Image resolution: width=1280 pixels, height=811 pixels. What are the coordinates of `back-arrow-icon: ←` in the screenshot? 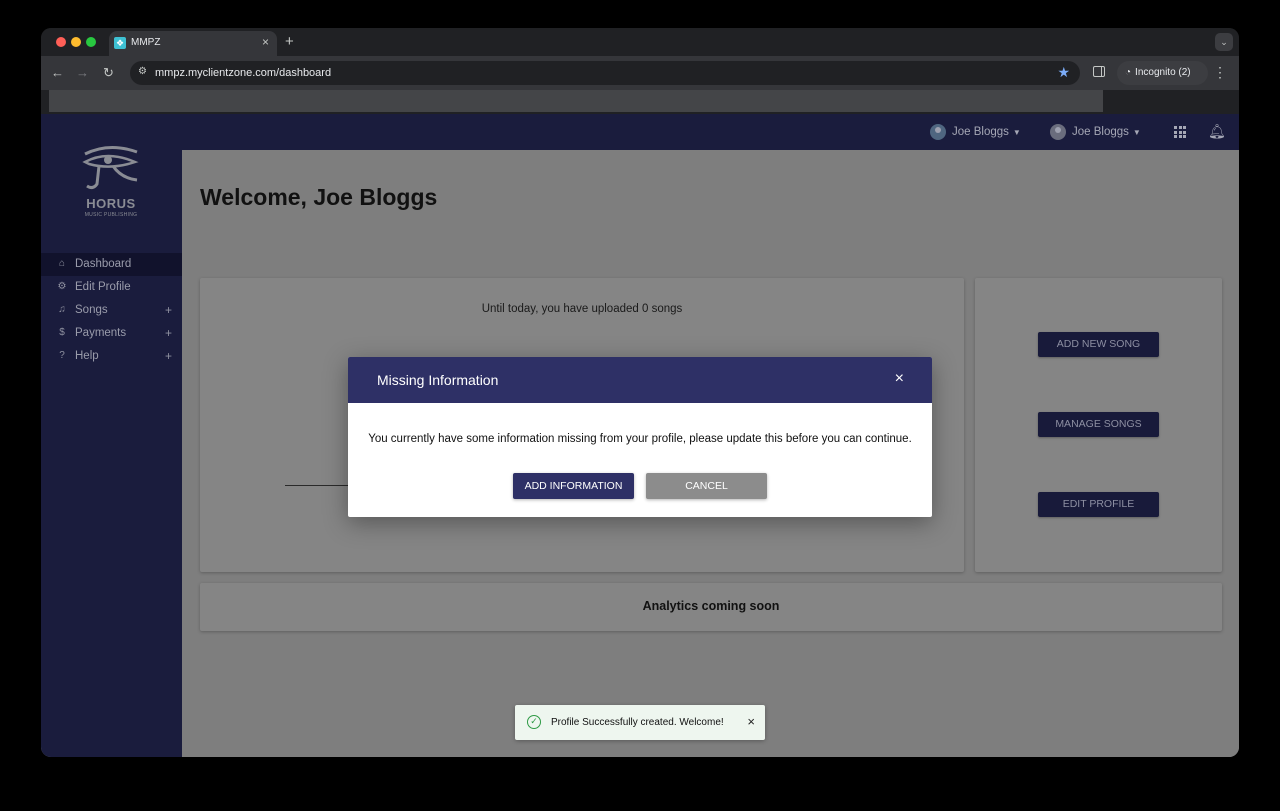 It's located at (57, 72).